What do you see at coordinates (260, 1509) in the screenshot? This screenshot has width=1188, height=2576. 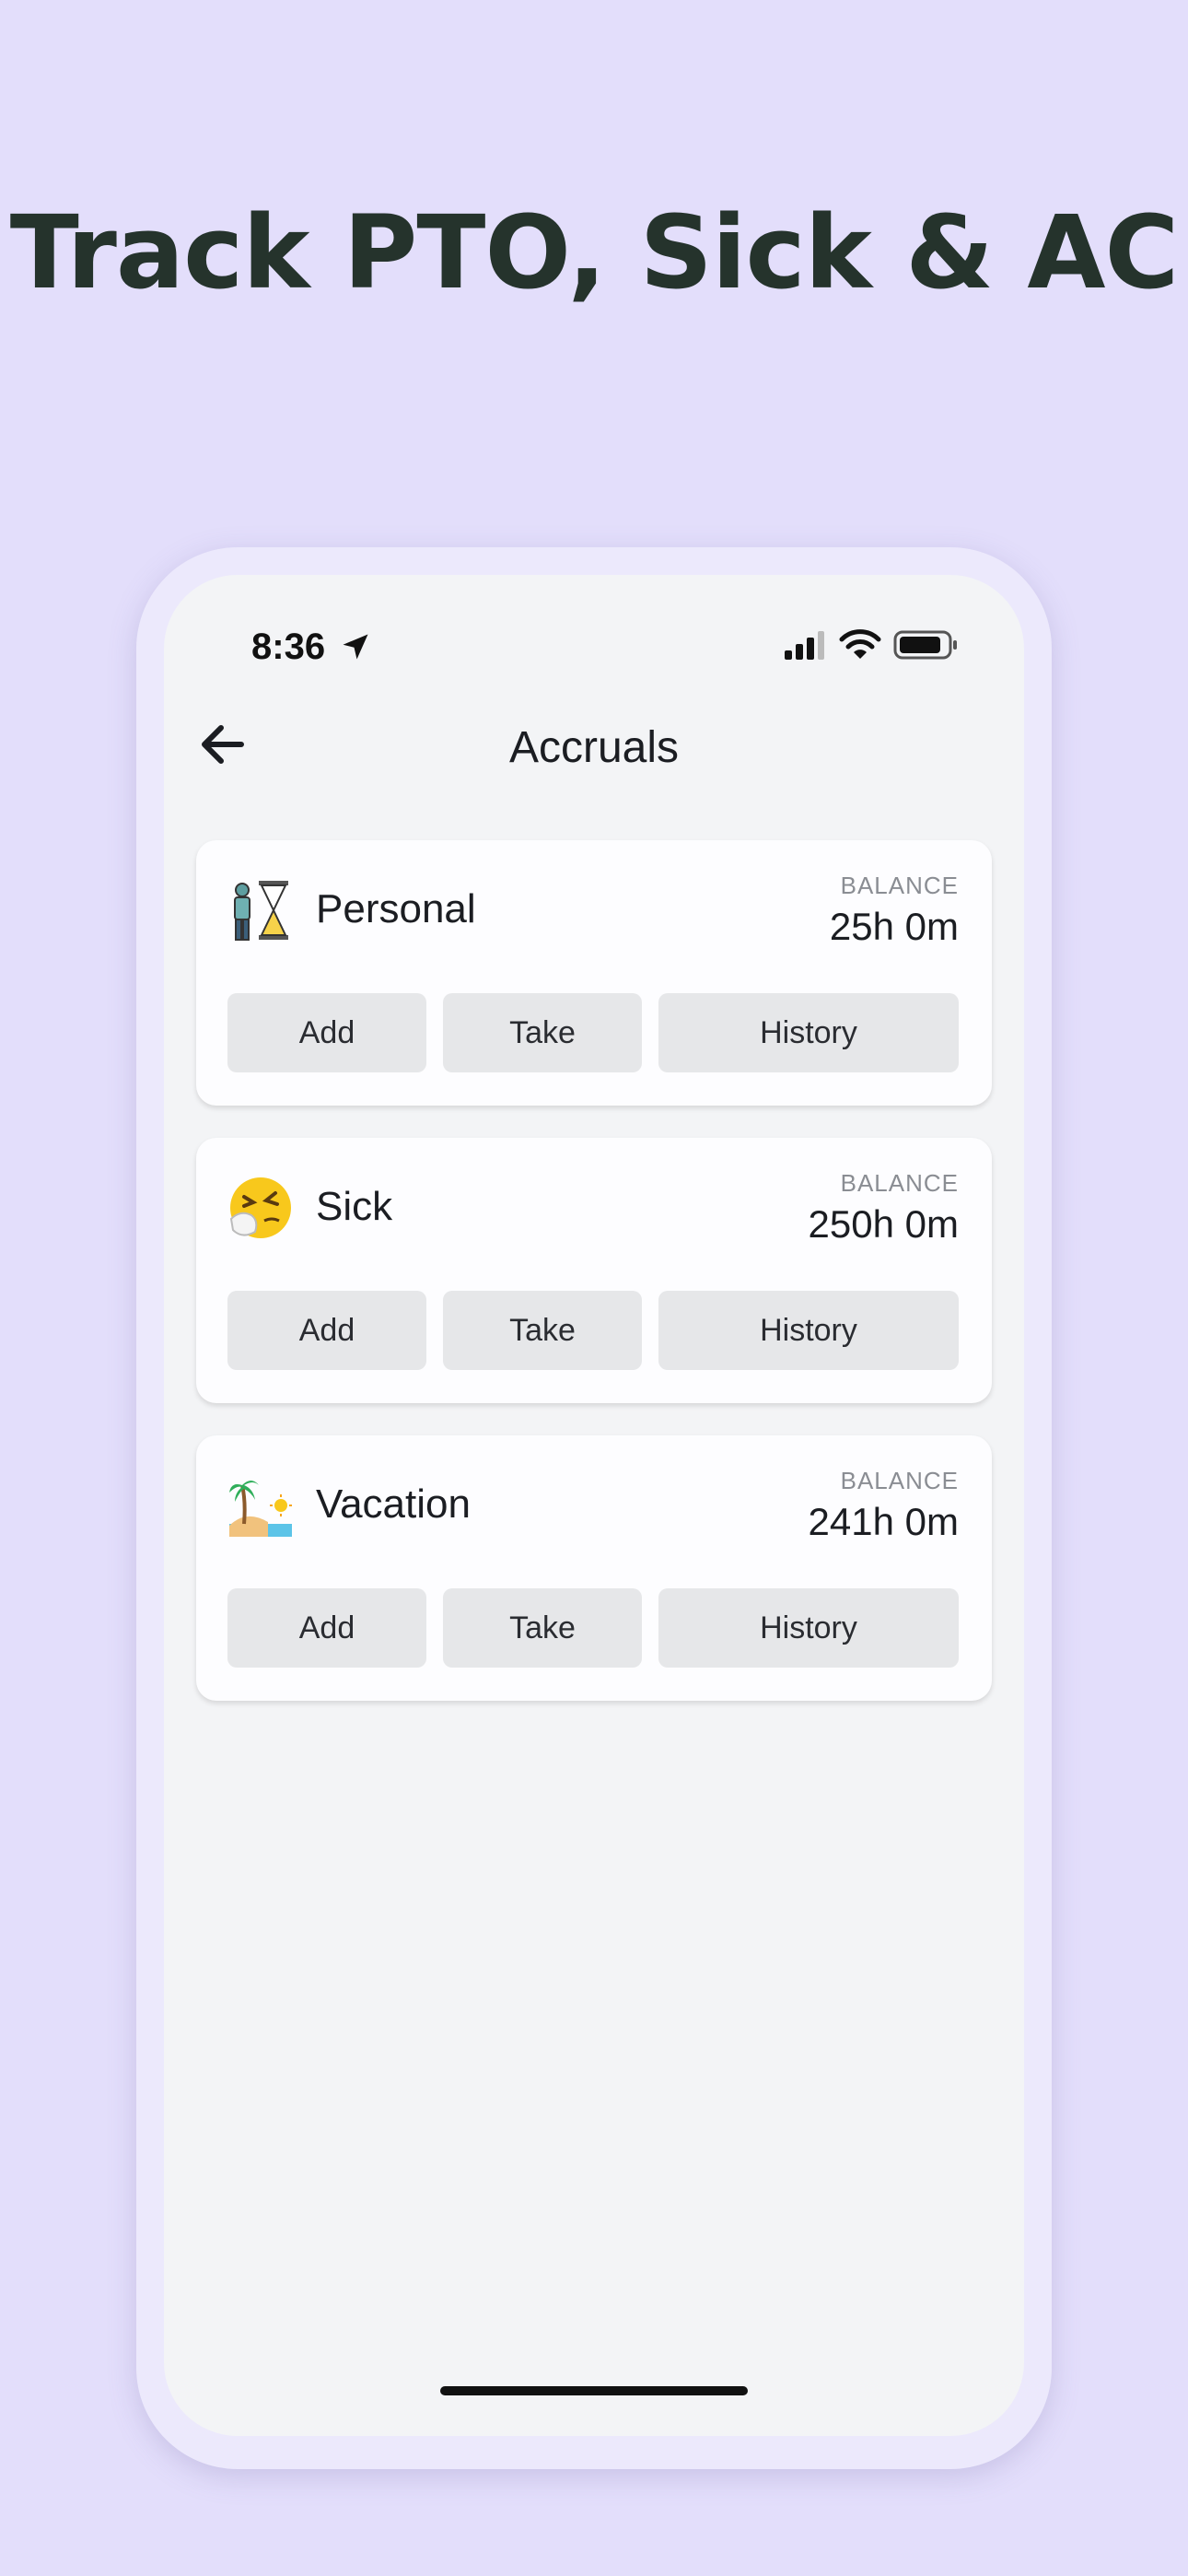 I see `beach-palm-icon` at bounding box center [260, 1509].